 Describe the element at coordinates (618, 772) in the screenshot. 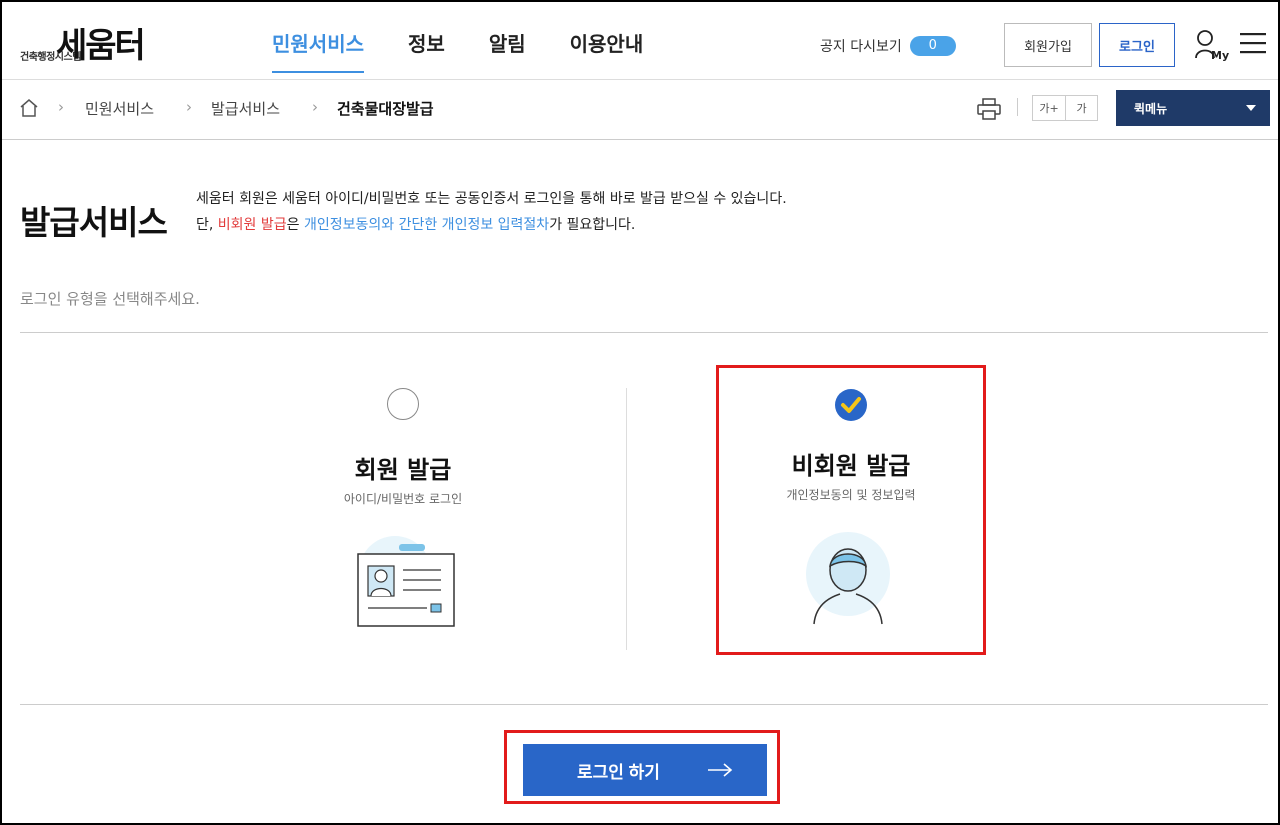

I see `login-button-label: 로그인 하기` at that location.